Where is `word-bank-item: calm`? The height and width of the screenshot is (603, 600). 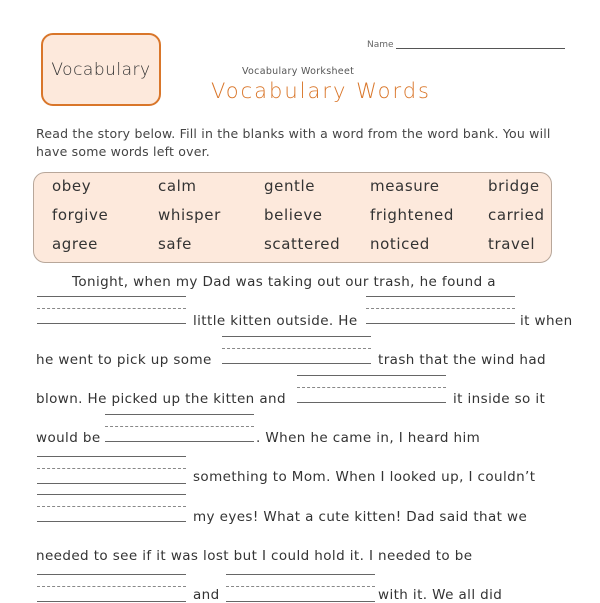
word-bank-item: calm is located at coordinates (177, 186).